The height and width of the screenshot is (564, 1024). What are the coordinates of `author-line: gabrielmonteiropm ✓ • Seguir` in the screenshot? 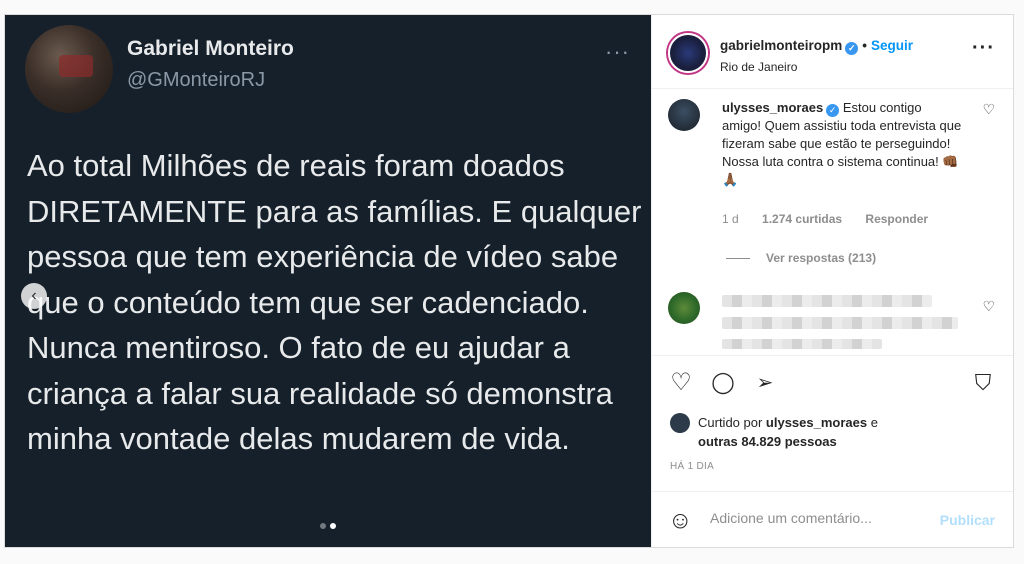 It's located at (816, 46).